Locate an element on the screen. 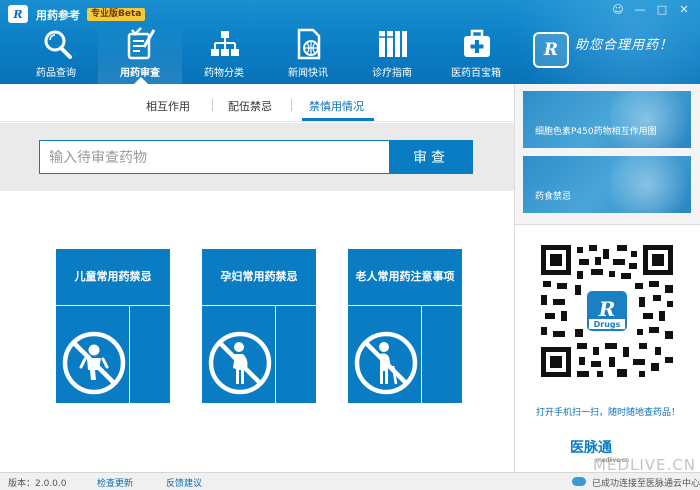 The image size is (700, 490). tab-interactions: 相互作用 is located at coordinates (168, 106).